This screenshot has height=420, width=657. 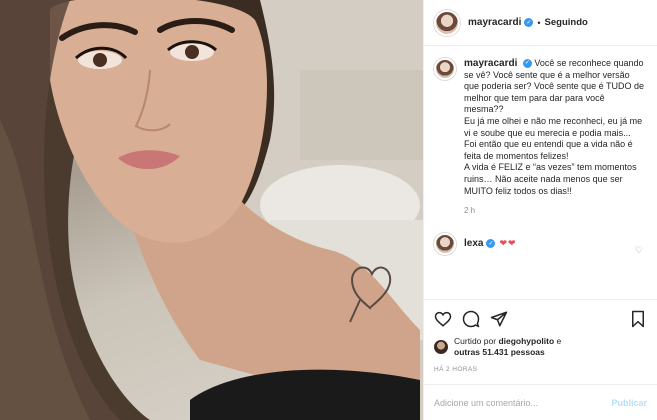 What do you see at coordinates (443, 319) in the screenshot?
I see `heart-icon` at bounding box center [443, 319].